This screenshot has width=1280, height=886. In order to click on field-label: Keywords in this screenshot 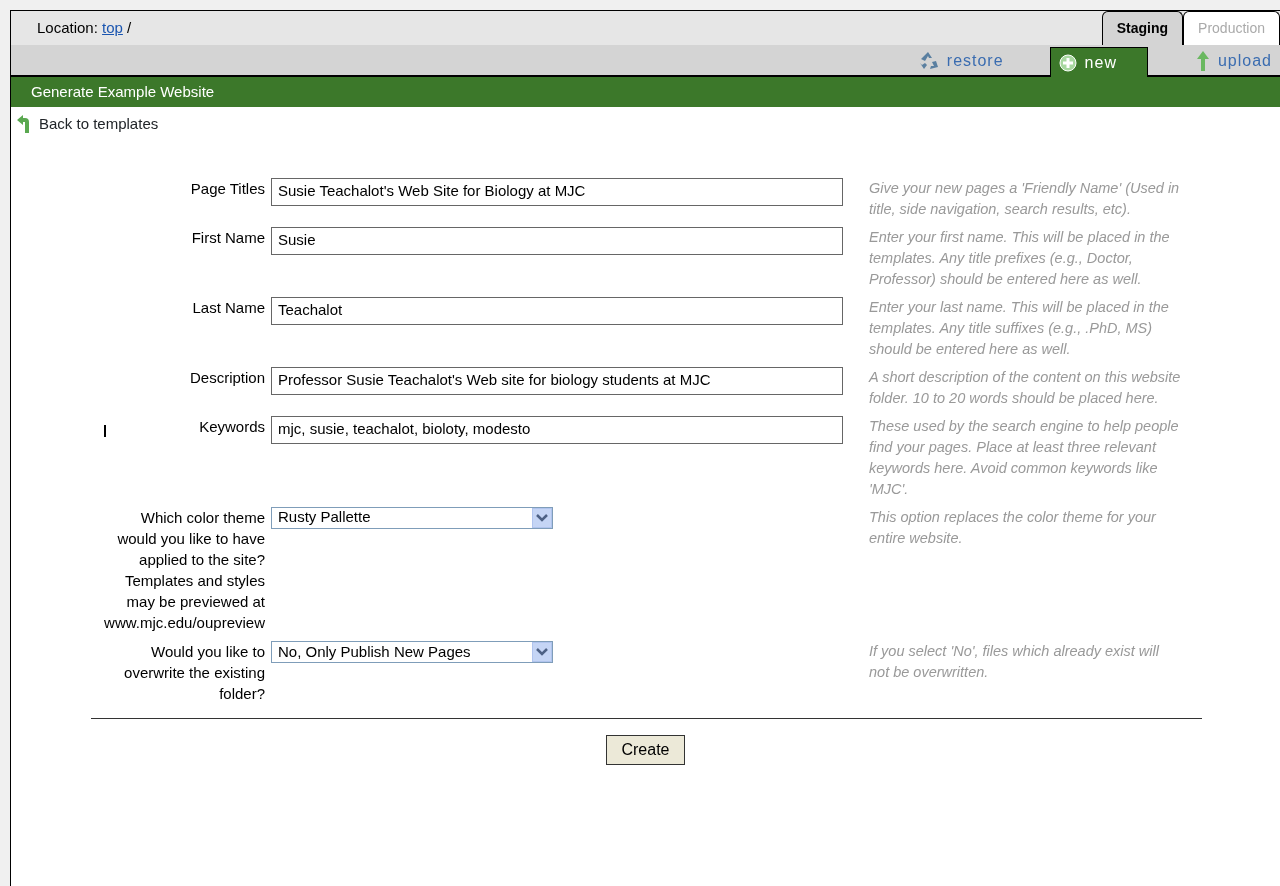, I will do `click(232, 426)`.